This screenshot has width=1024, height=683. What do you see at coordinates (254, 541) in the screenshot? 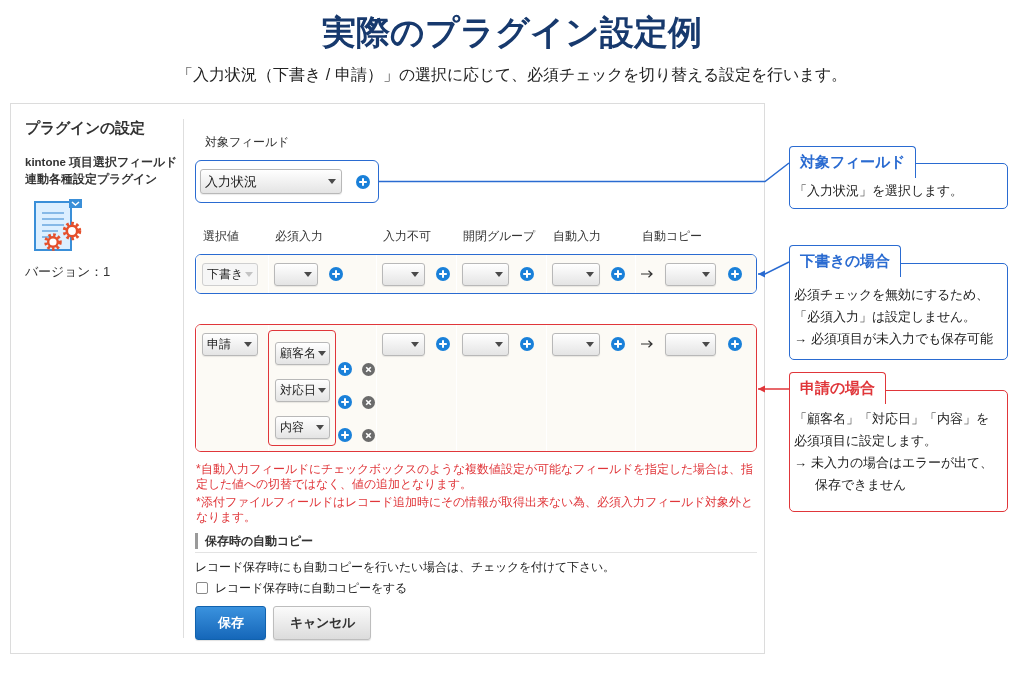
I see `section-heading: 保存時の自動コピー` at bounding box center [254, 541].